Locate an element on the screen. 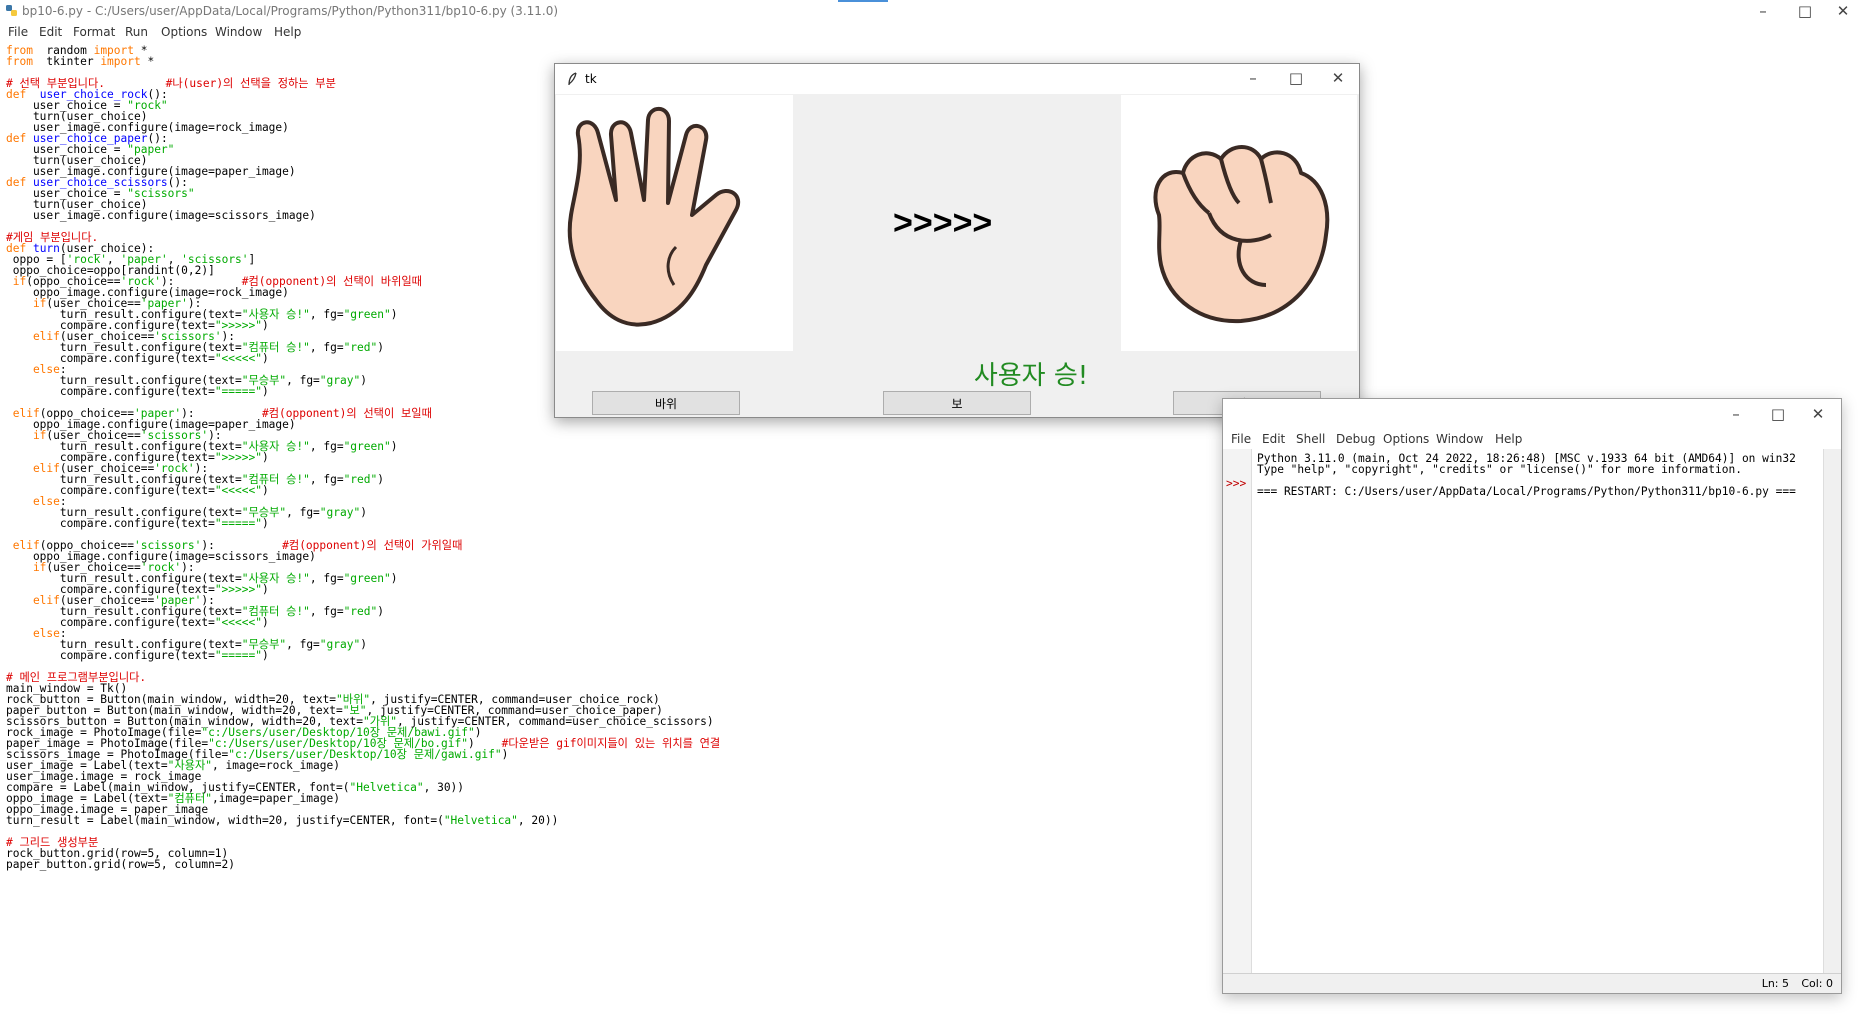 The width and height of the screenshot is (1859, 1019). code-line: paper_button.grid(row=5, column=2) is located at coordinates (121, 864).